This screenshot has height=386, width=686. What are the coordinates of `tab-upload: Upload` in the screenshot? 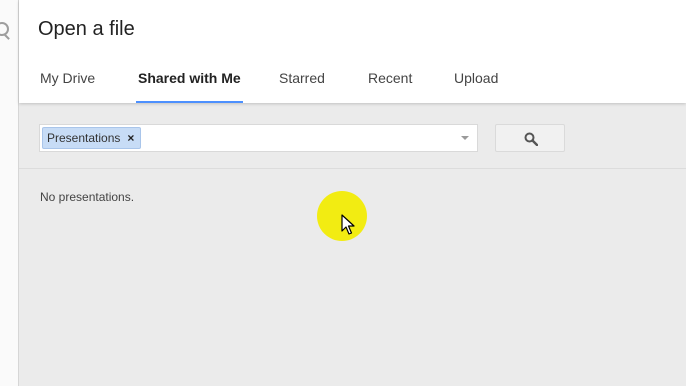 It's located at (476, 80).